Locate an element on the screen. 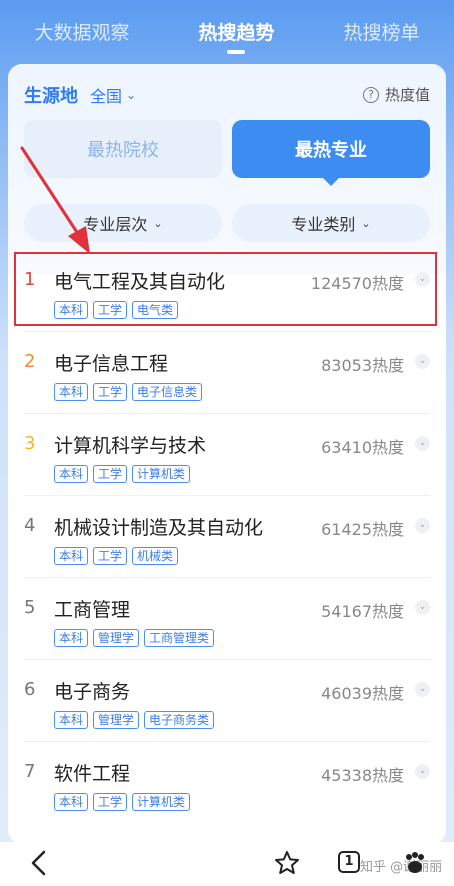 This screenshot has height=886, width=454. tag-group: 本科 工学 电气类 is located at coordinates (118, 310).